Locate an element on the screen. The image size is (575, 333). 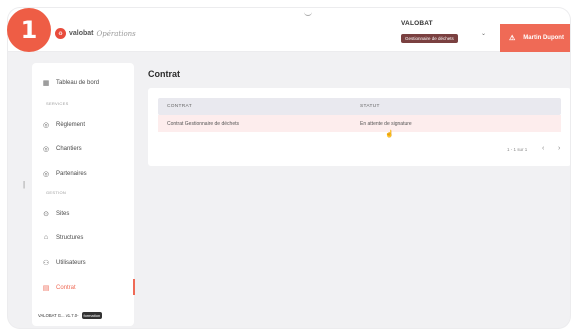
column-header-statut: STATUT is located at coordinates (370, 106).